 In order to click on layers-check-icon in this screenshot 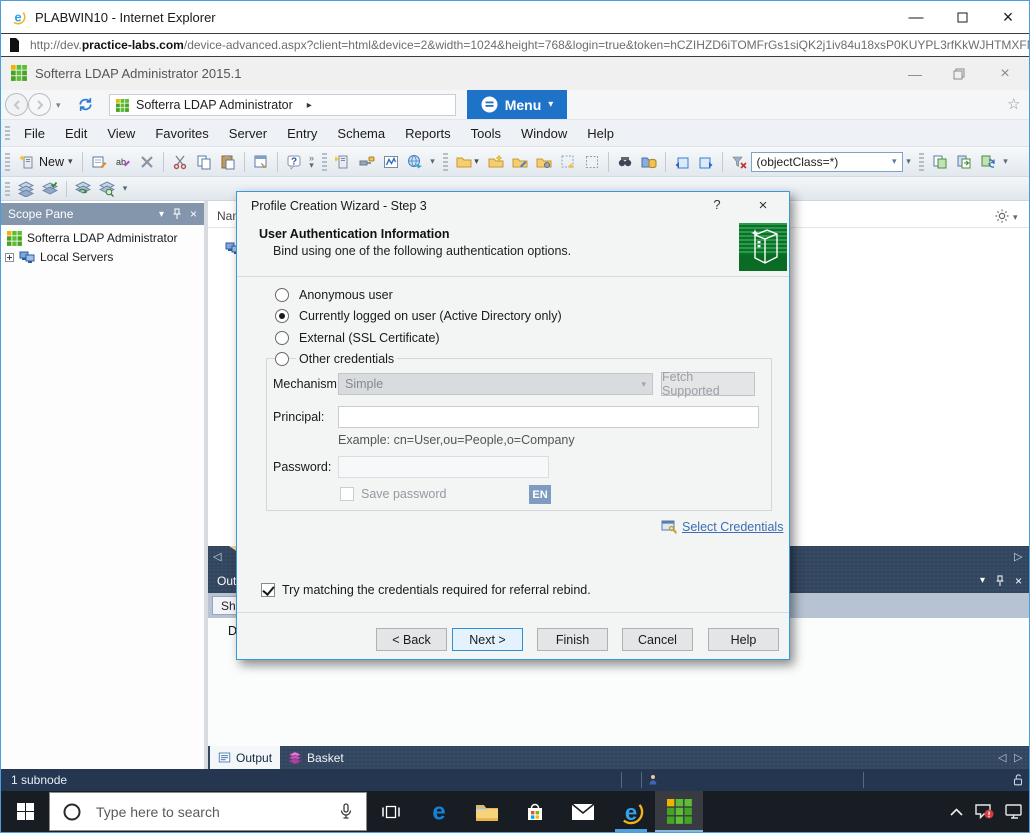, I will do `click(50, 189)`.